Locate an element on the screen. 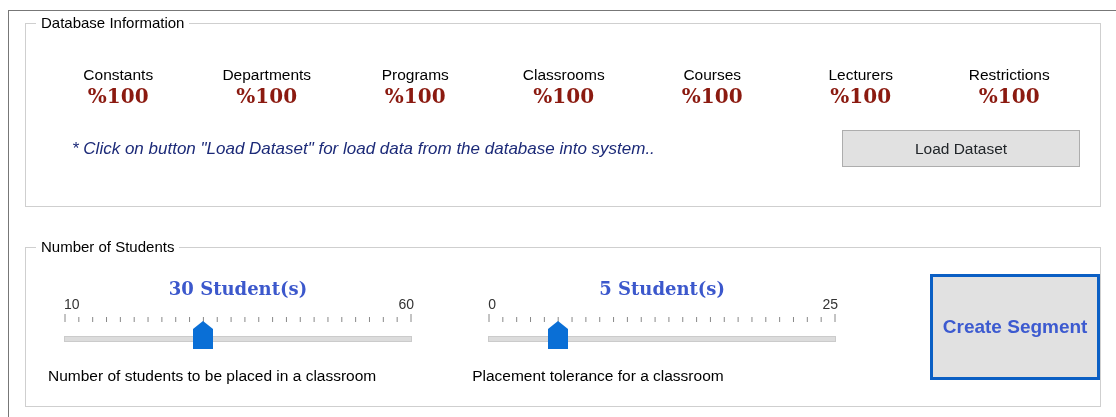 The height and width of the screenshot is (417, 1116). create-segment-button: Create Segment is located at coordinates (1015, 327).